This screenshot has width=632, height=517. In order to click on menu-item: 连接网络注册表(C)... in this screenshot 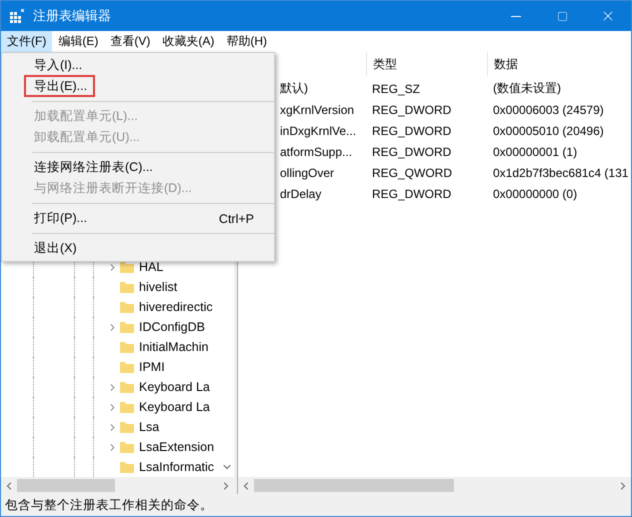, I will do `click(92, 167)`.